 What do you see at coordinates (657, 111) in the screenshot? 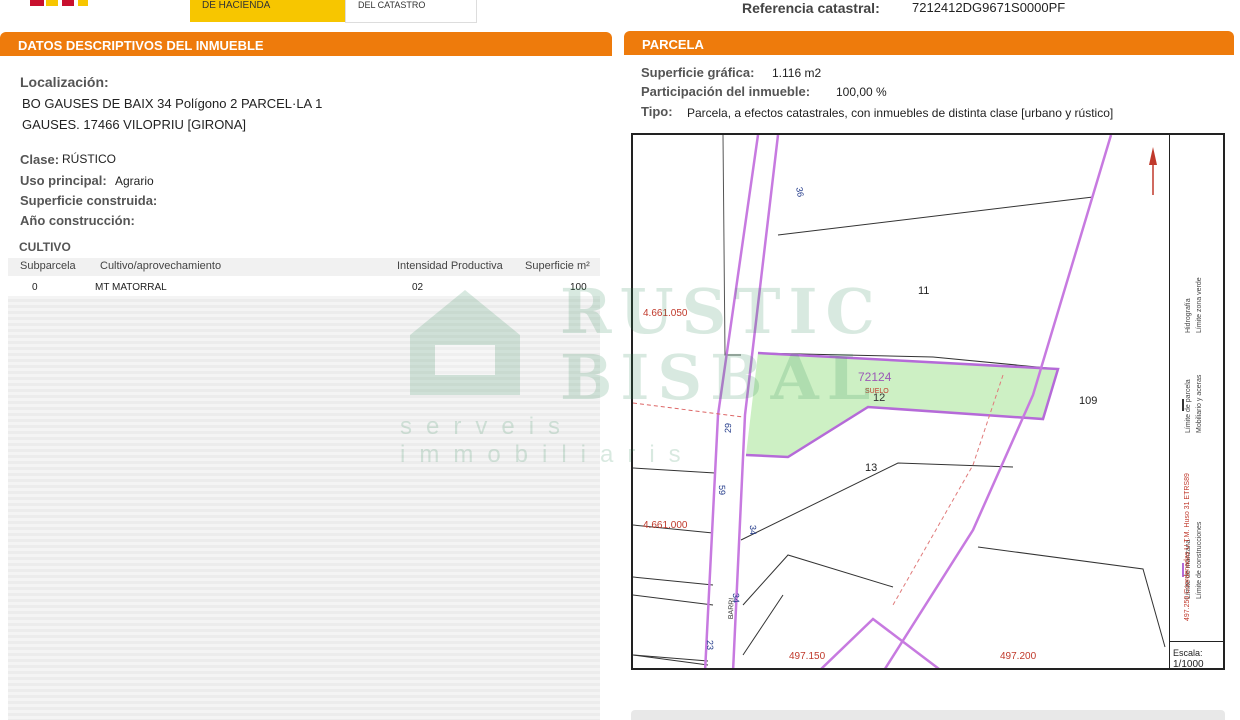
I see `tipo-label: Tipo:` at bounding box center [657, 111].